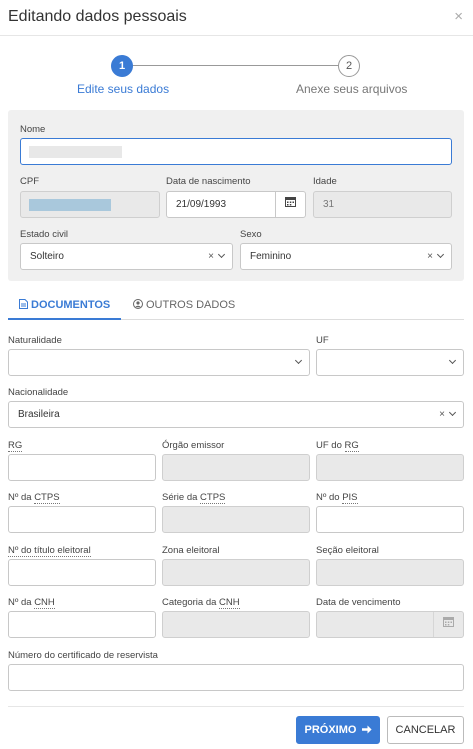 This screenshot has width=473, height=749. I want to click on cnh-vencimento-label: Data de vencimento, so click(358, 602).